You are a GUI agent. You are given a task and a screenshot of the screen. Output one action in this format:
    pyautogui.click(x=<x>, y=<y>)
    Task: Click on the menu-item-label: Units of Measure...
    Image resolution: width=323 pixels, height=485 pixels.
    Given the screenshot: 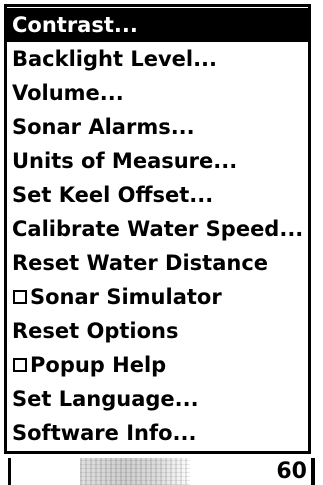 What is the action you would take?
    pyautogui.click(x=125, y=161)
    